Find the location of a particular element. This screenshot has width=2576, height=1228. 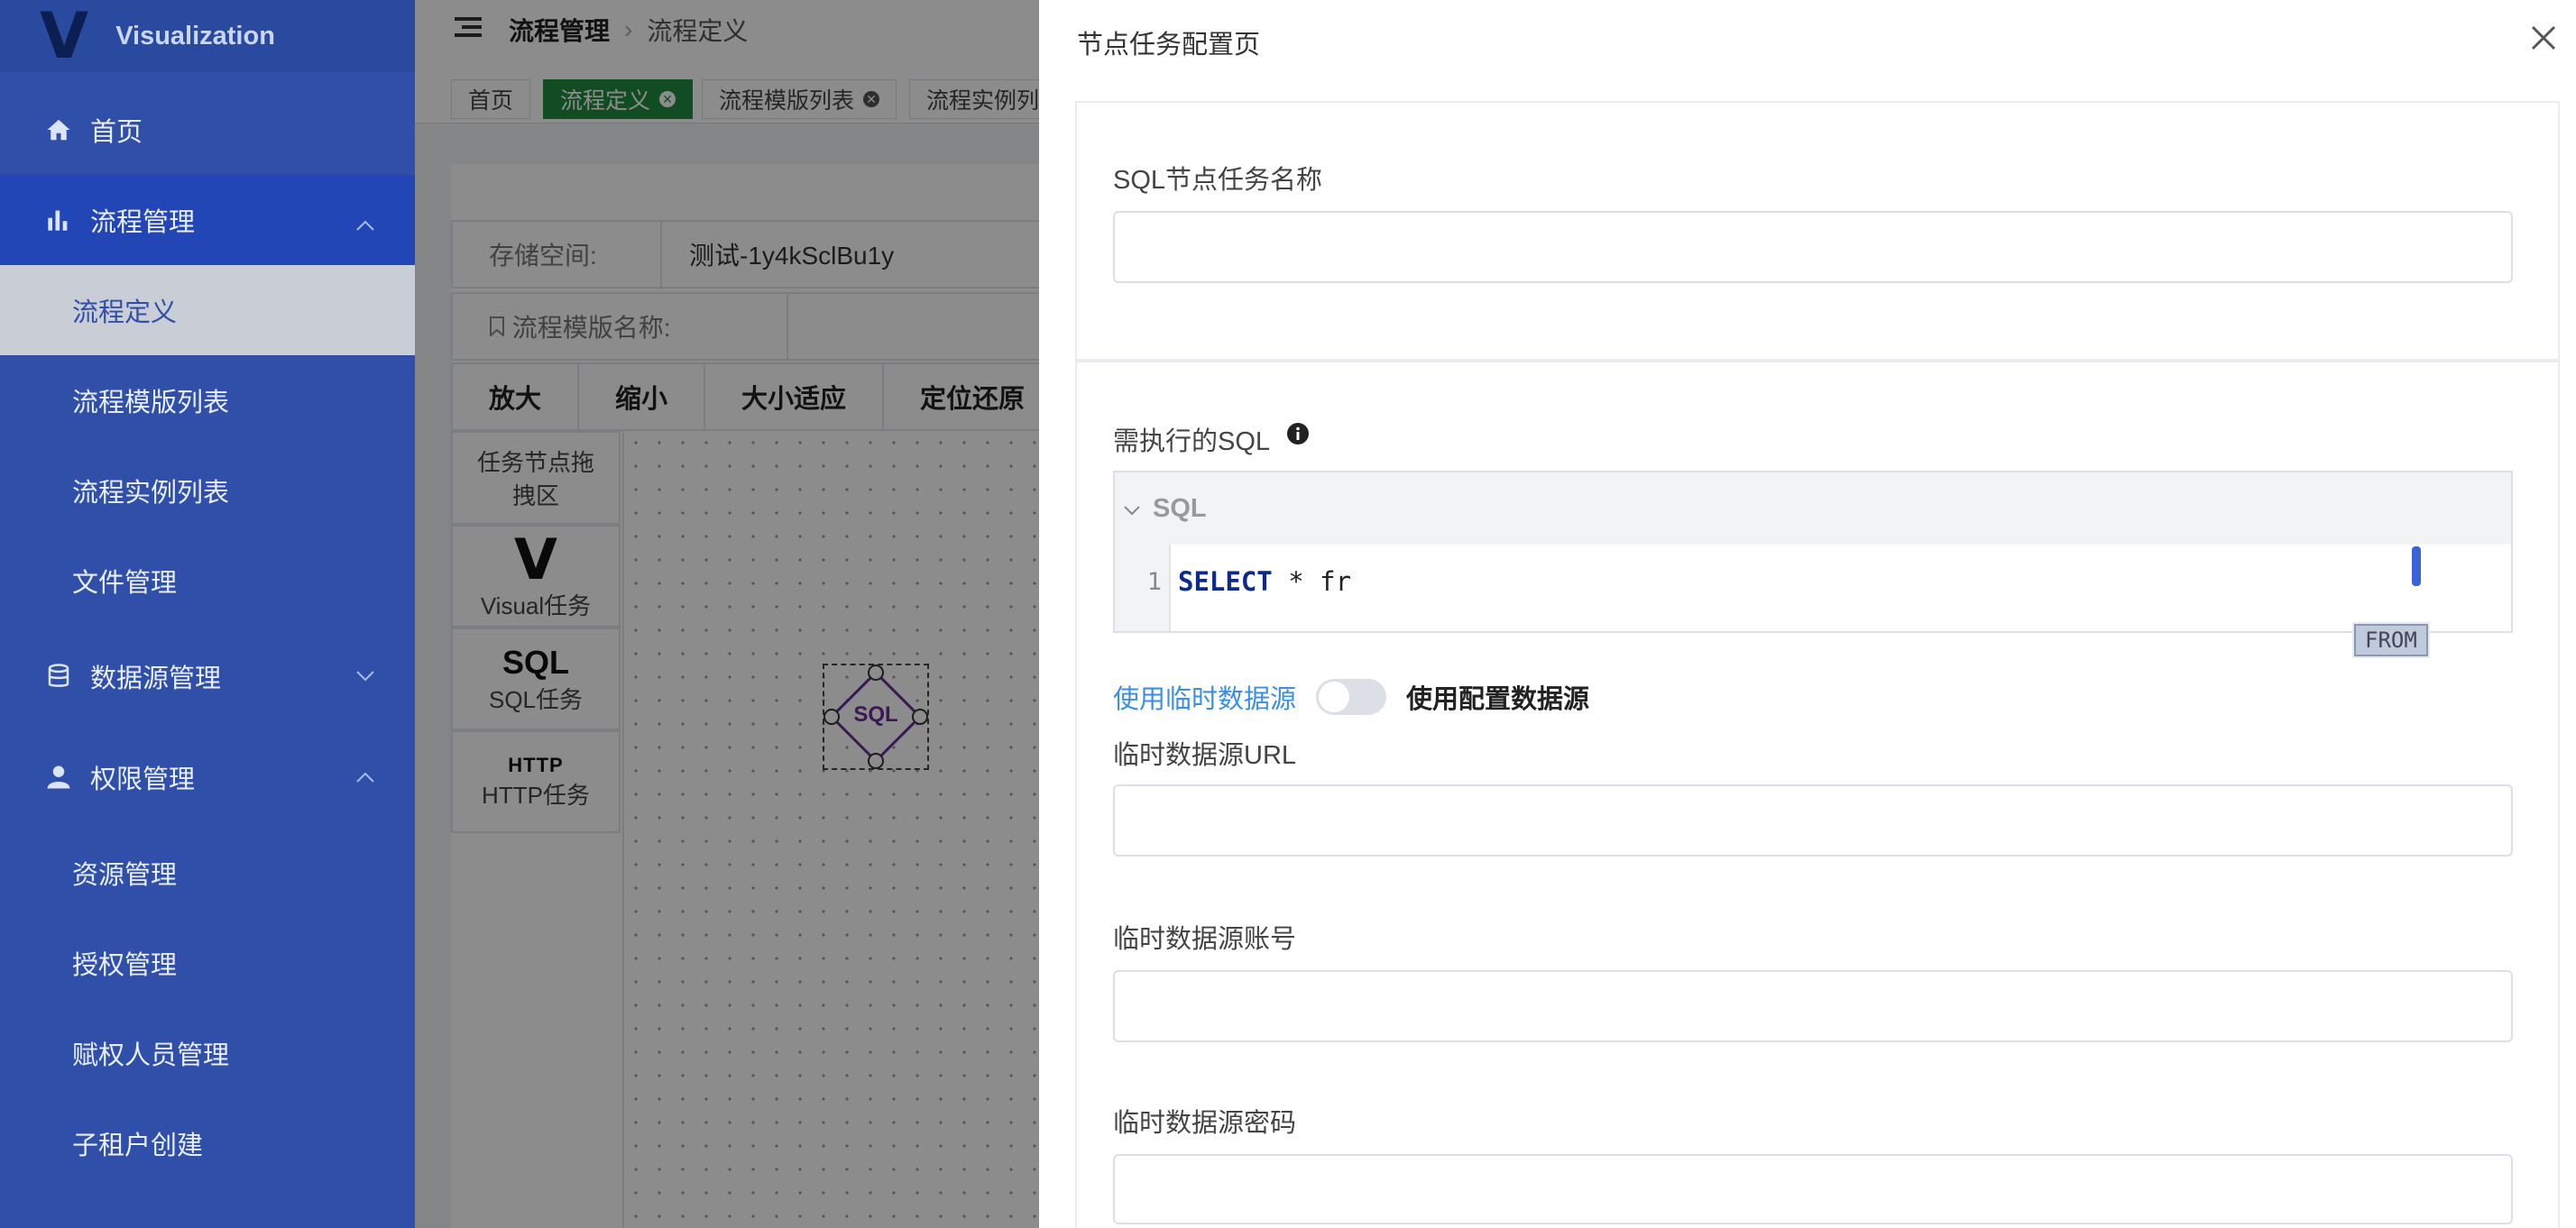

editor-scroll-marker is located at coordinates (2416, 566).